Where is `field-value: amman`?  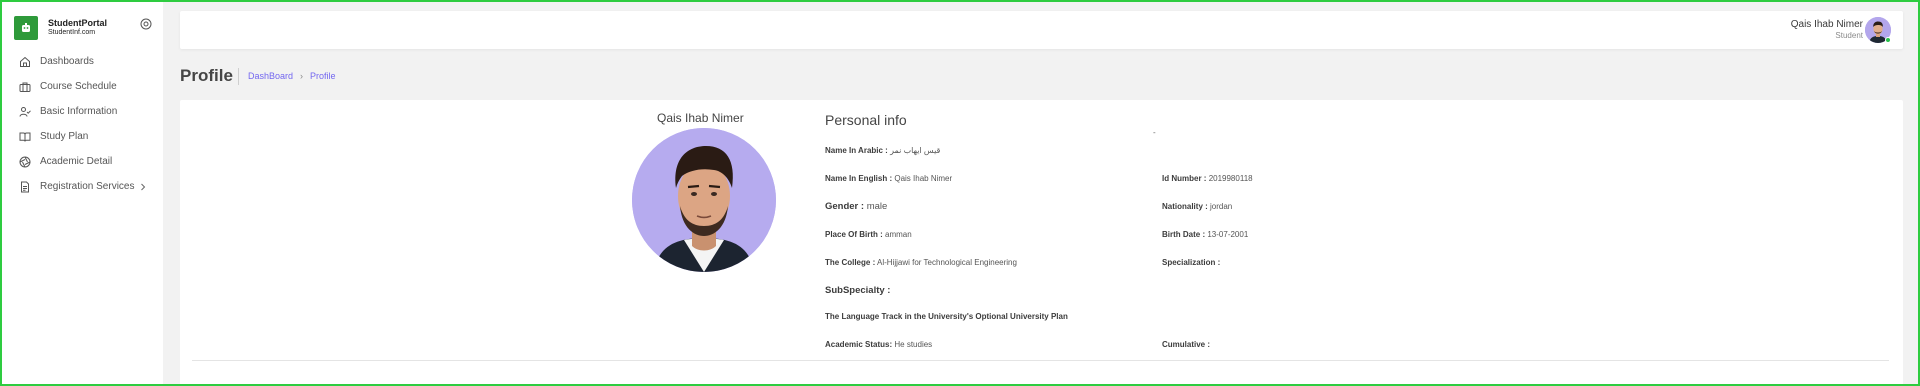 field-value: amman is located at coordinates (898, 234).